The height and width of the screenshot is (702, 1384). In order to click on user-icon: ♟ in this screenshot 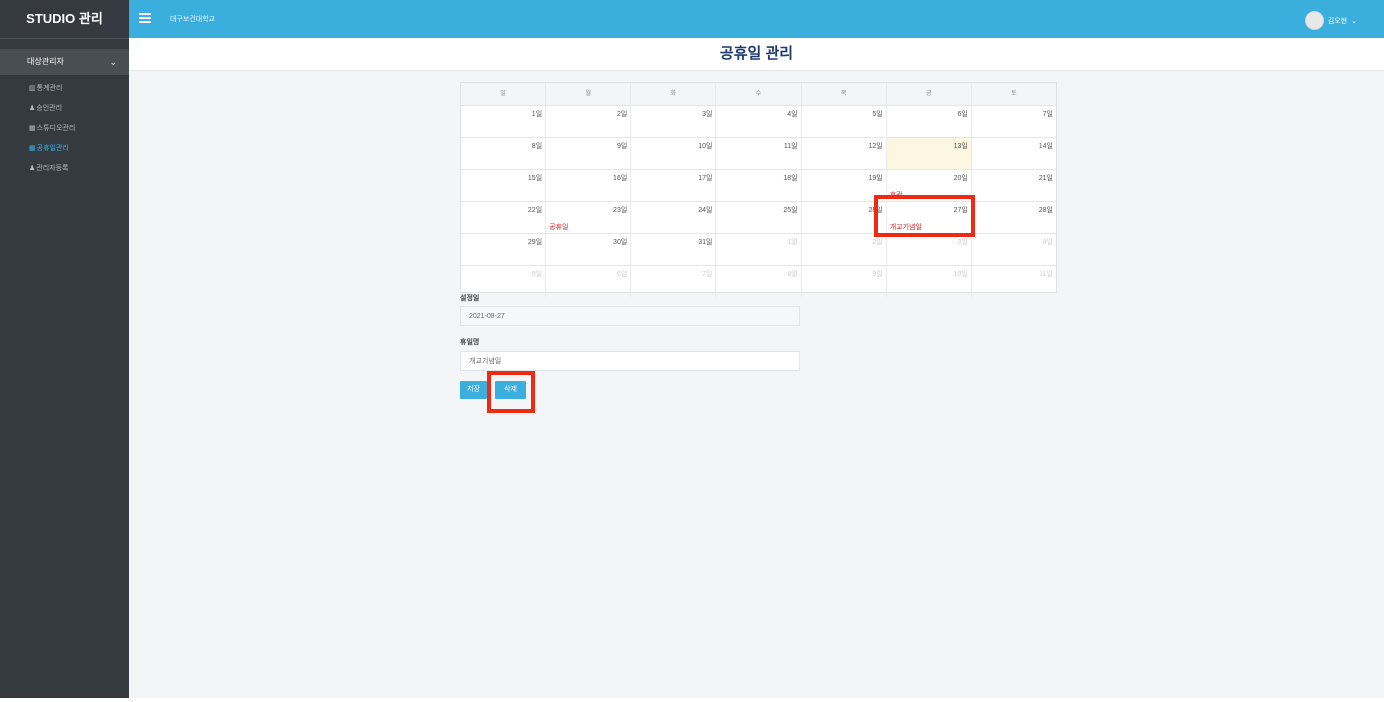, I will do `click(32, 168)`.